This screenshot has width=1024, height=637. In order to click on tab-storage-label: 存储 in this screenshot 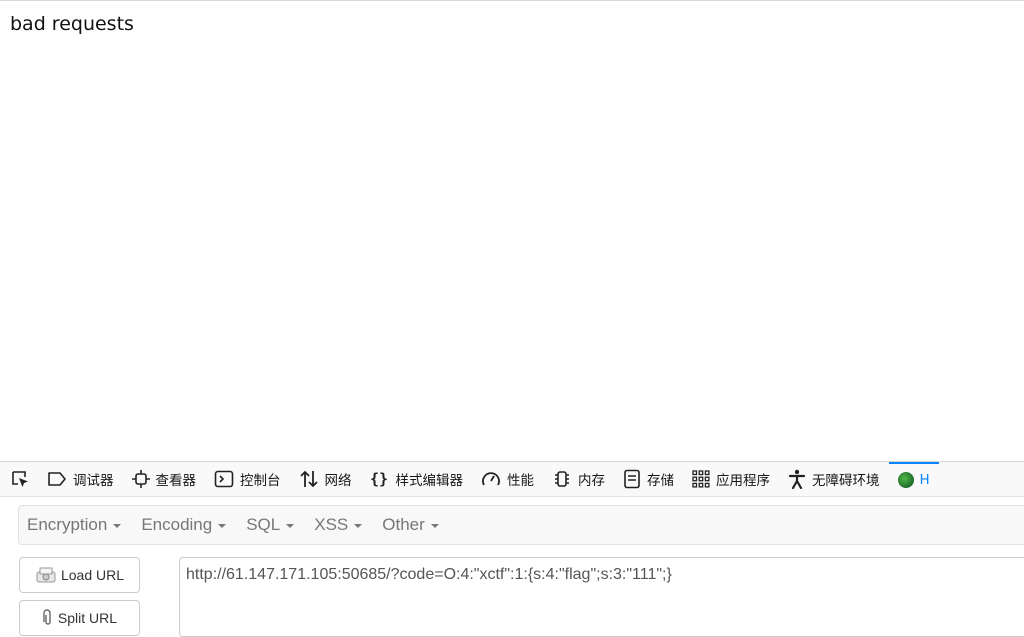, I will do `click(660, 481)`.